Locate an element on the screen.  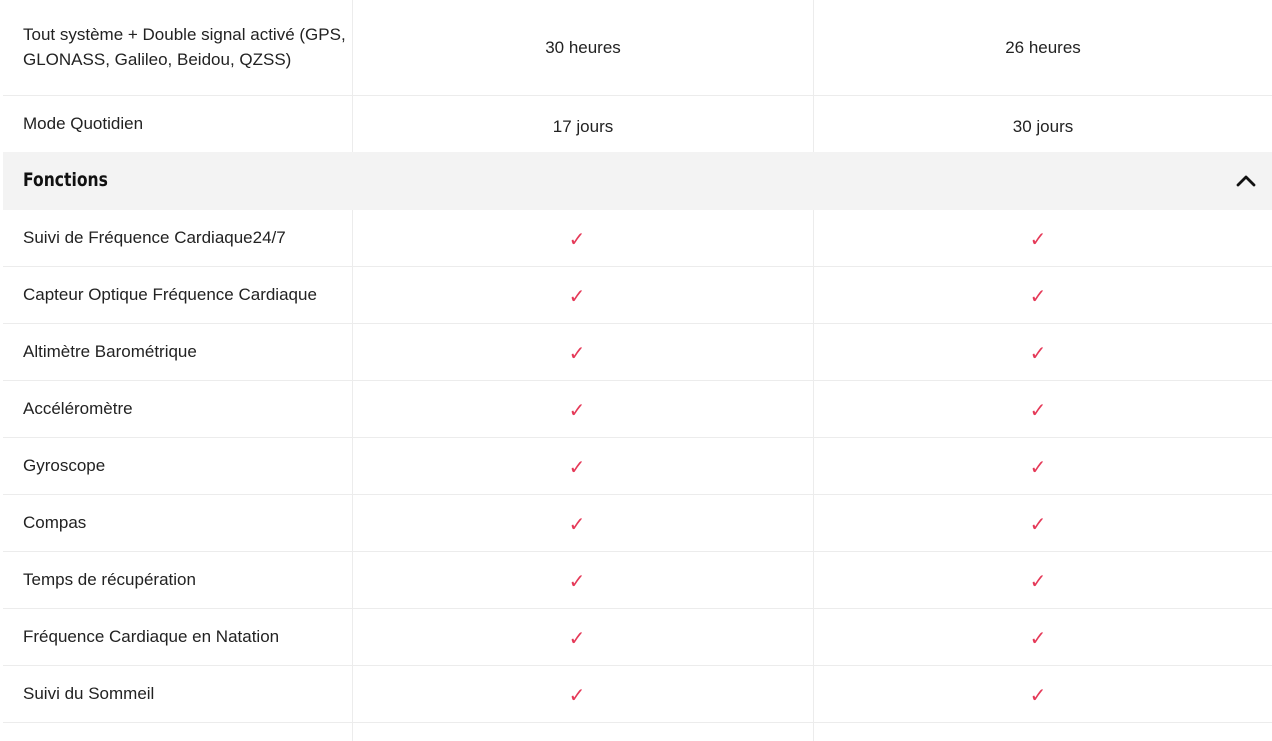
table-row: Capteur Optique Fréquence Cardiaque ✓ ✓ is located at coordinates (637, 295).